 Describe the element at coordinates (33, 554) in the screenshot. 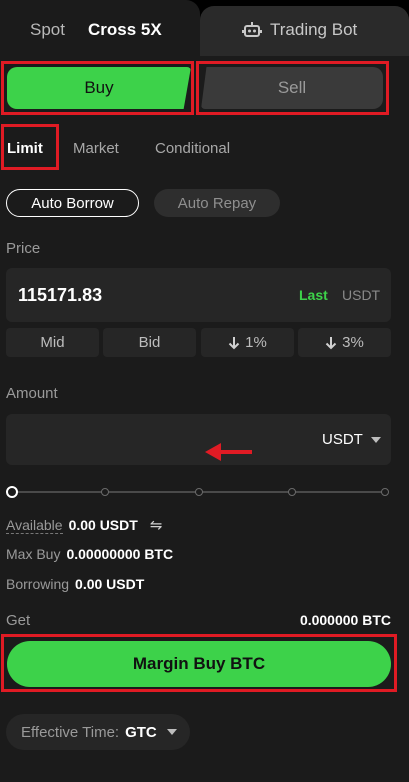

I see `max-buy-label: Max Buy` at that location.